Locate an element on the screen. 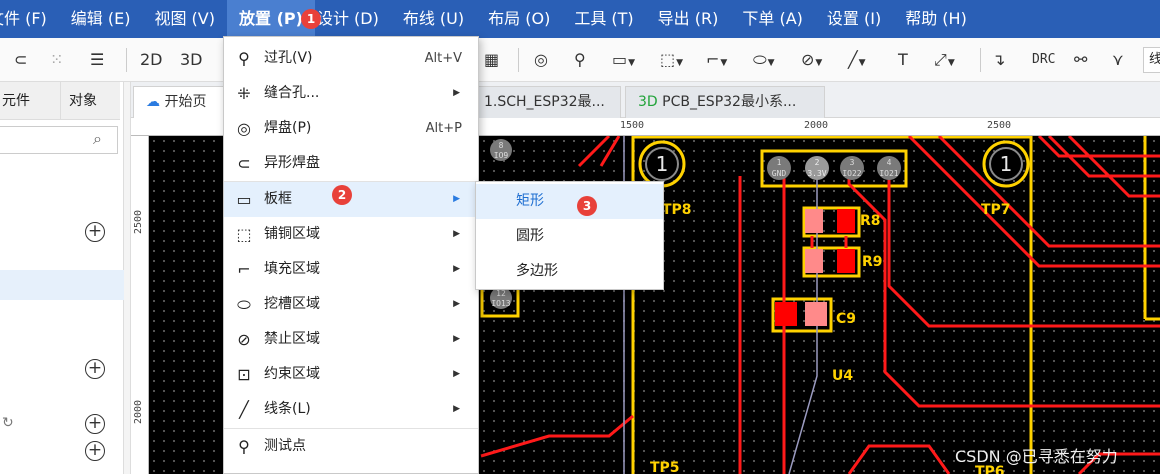 The image size is (1160, 474). menu-item-label: 填充区域 is located at coordinates (292, 269).